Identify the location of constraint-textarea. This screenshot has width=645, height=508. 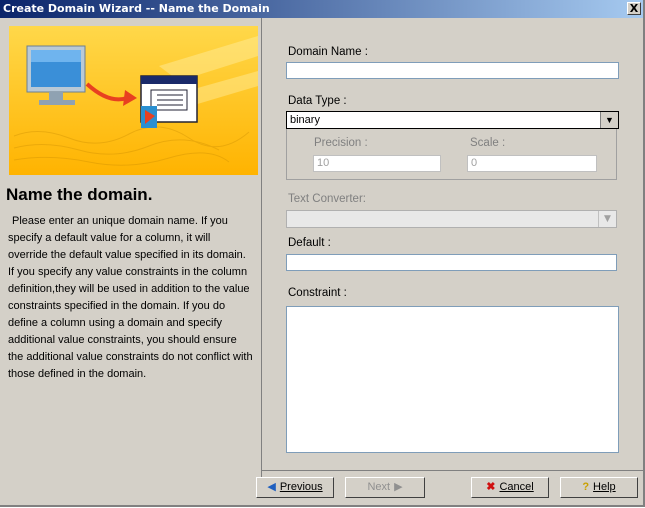
(452, 379).